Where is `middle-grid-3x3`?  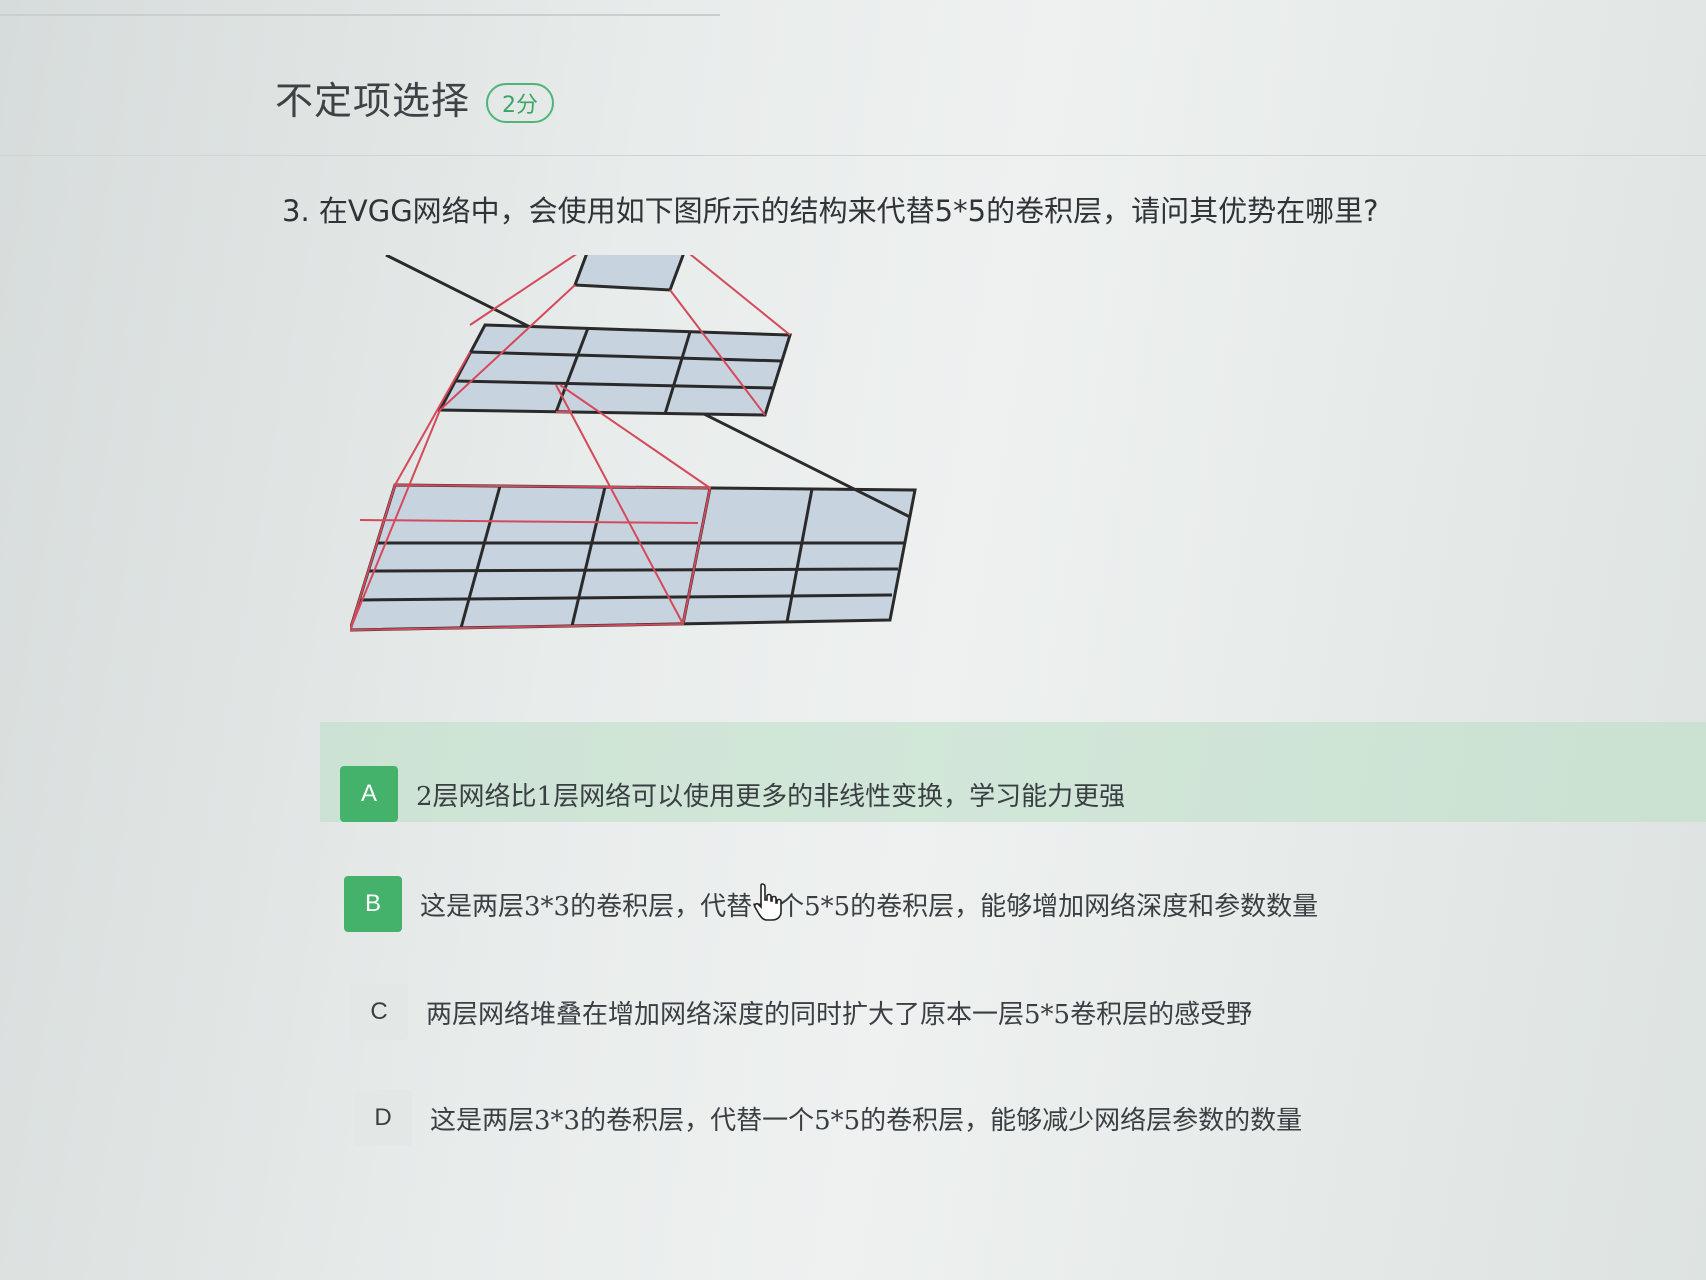 middle-grid-3x3 is located at coordinates (615, 370).